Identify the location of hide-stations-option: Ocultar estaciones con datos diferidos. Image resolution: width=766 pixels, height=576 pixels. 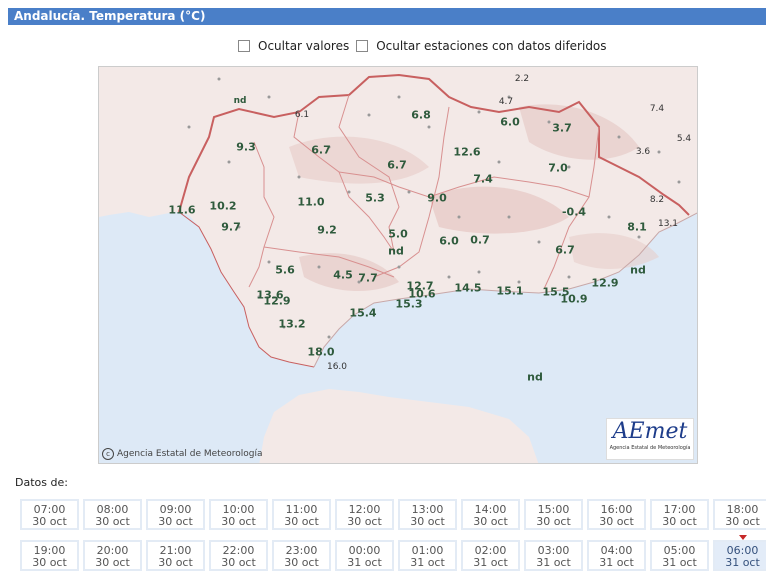
(481, 46).